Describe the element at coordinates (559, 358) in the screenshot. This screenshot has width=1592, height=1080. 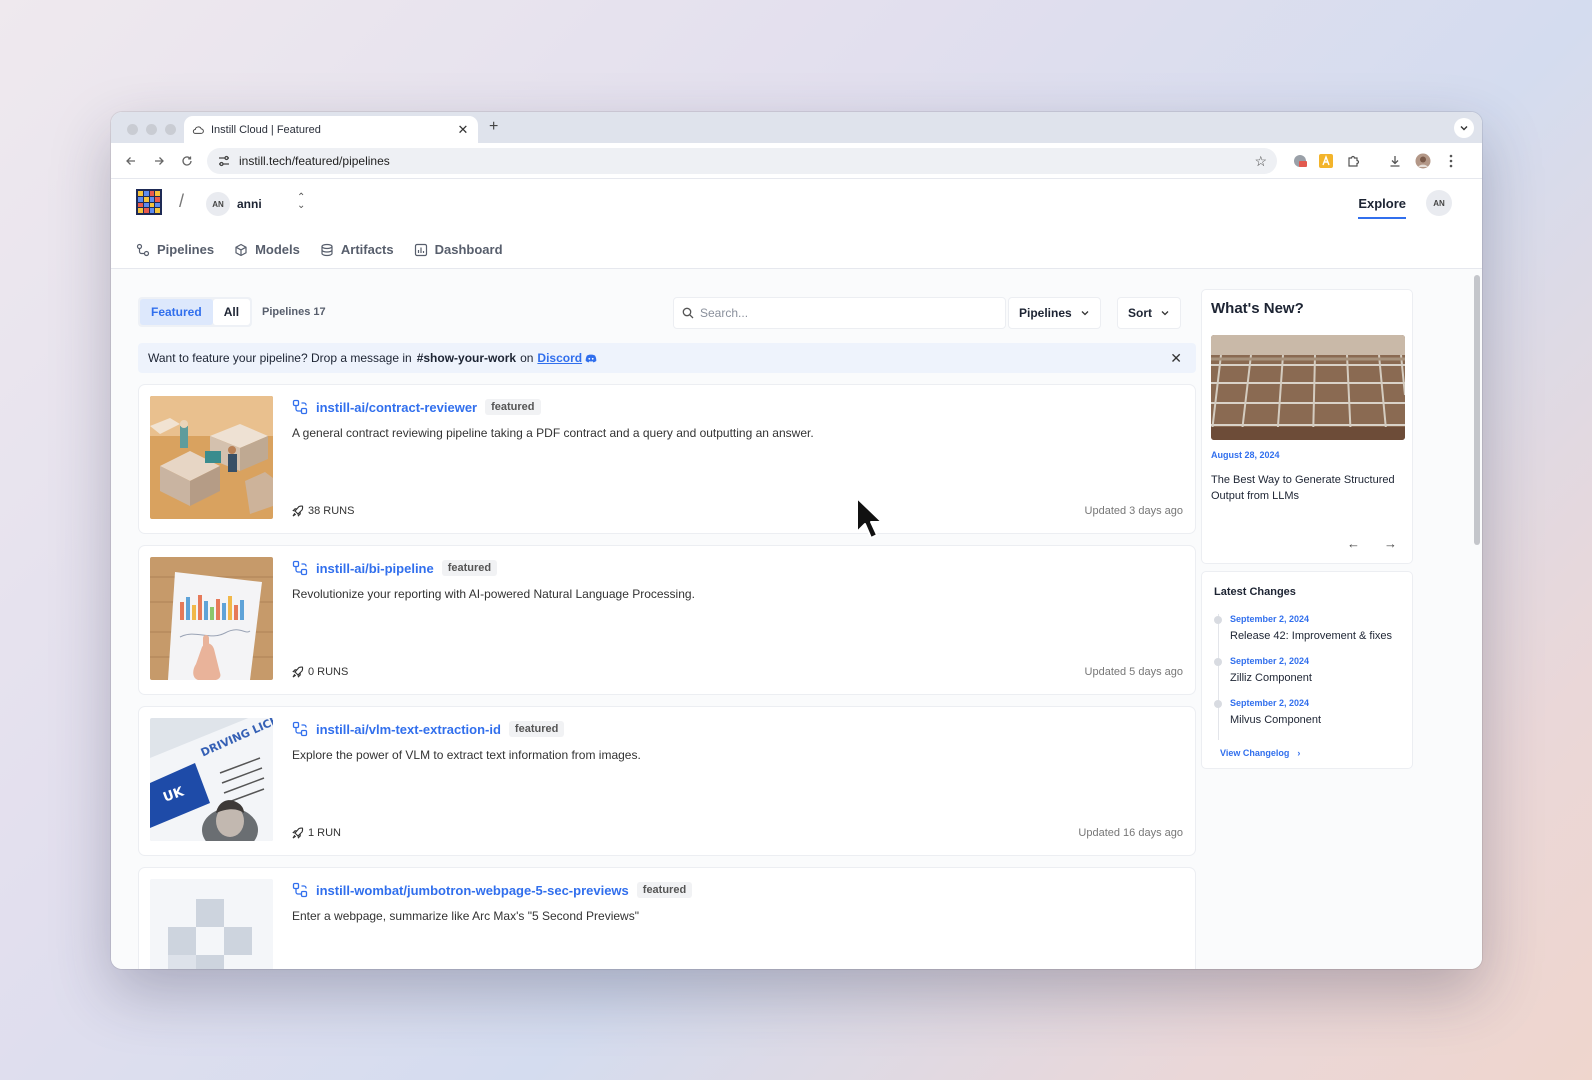
I see `discord-link: Discord` at that location.